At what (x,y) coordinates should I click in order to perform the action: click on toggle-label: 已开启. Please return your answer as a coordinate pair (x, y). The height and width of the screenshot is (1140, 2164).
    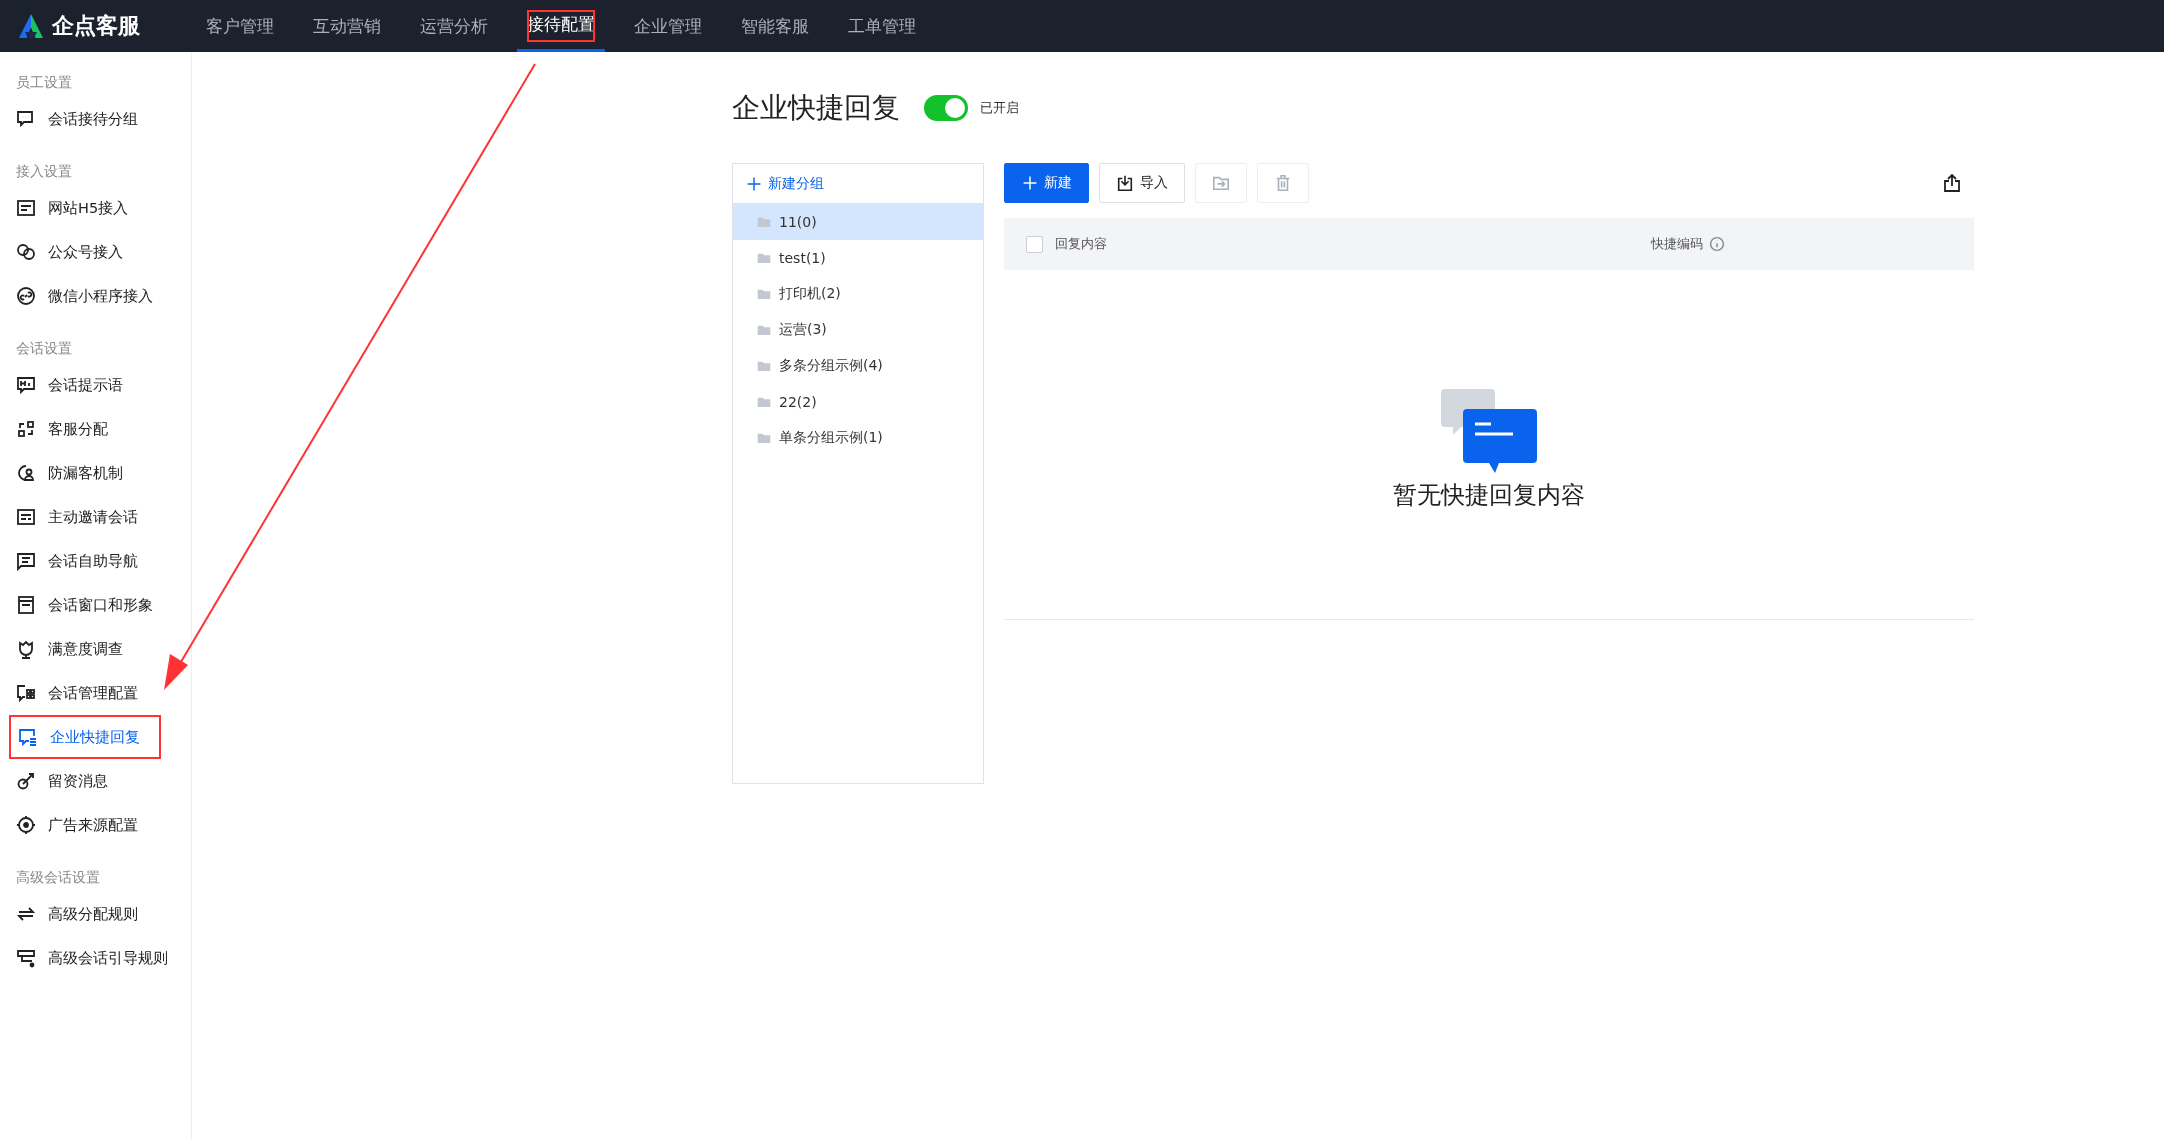
    Looking at the image, I should click on (999, 108).